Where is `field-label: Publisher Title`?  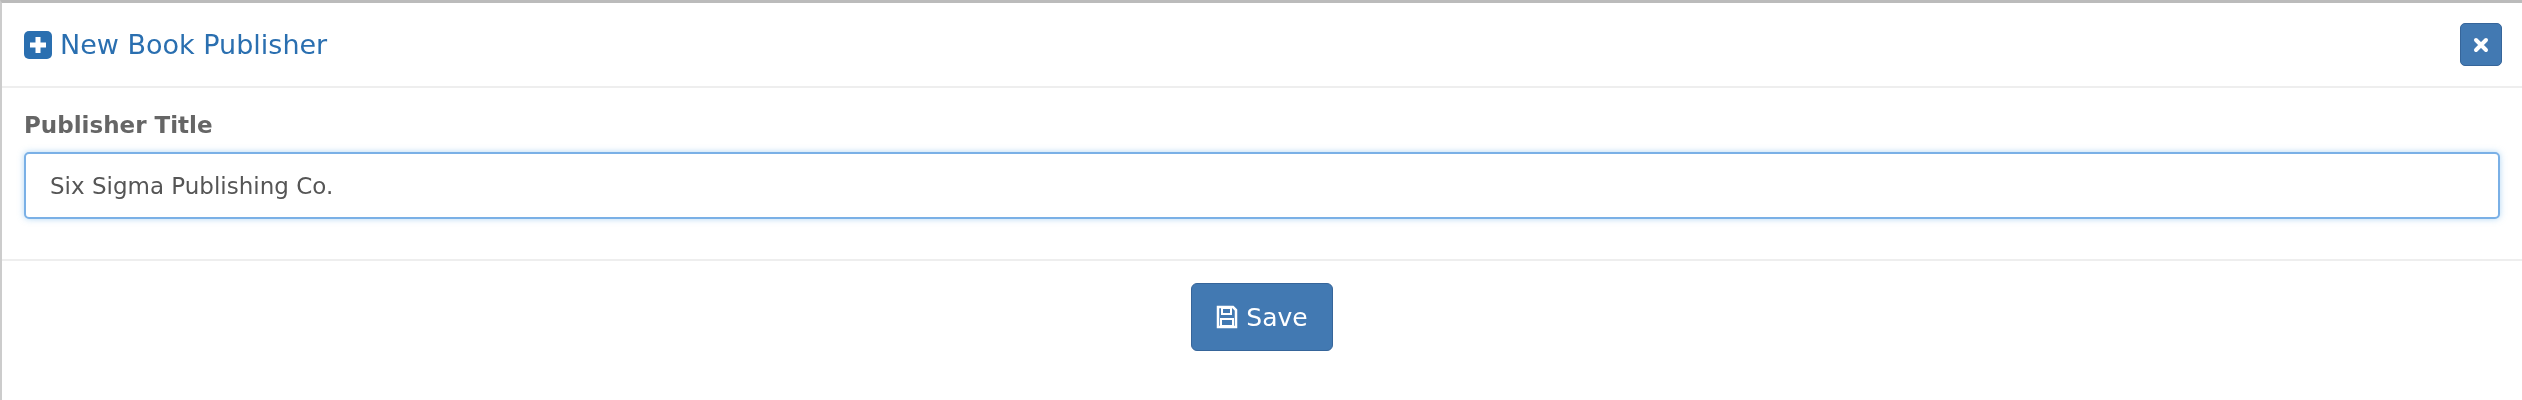
field-label: Publisher Title is located at coordinates (119, 125).